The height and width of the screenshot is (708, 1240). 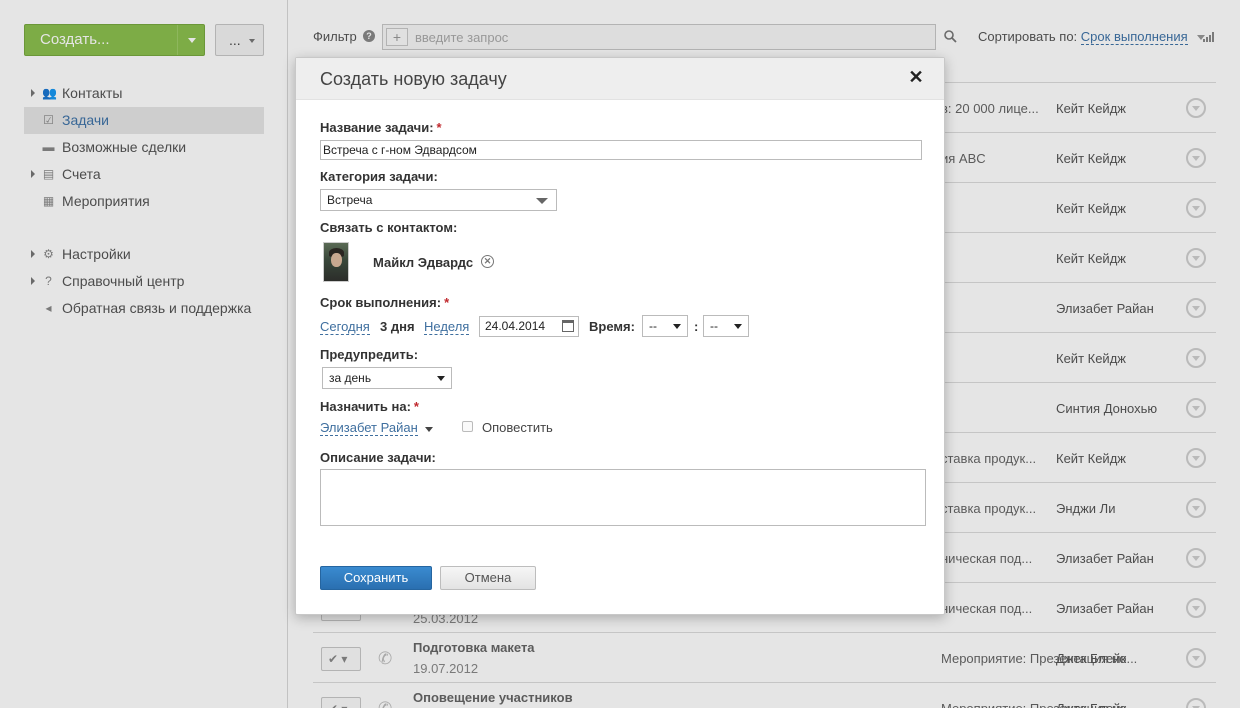 What do you see at coordinates (488, 578) in the screenshot?
I see `cancel-button: Отмена` at bounding box center [488, 578].